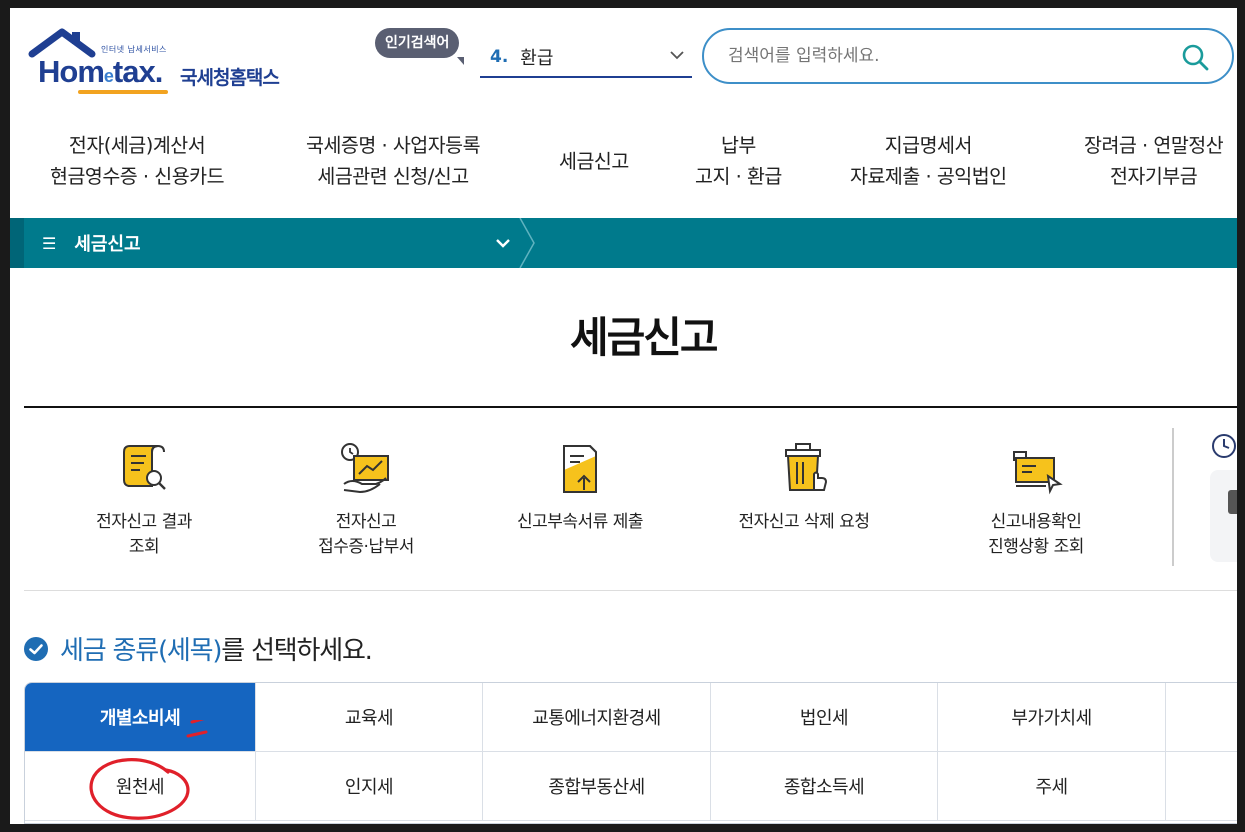 This screenshot has height=832, width=1245. I want to click on title-divider, so click(630, 407).